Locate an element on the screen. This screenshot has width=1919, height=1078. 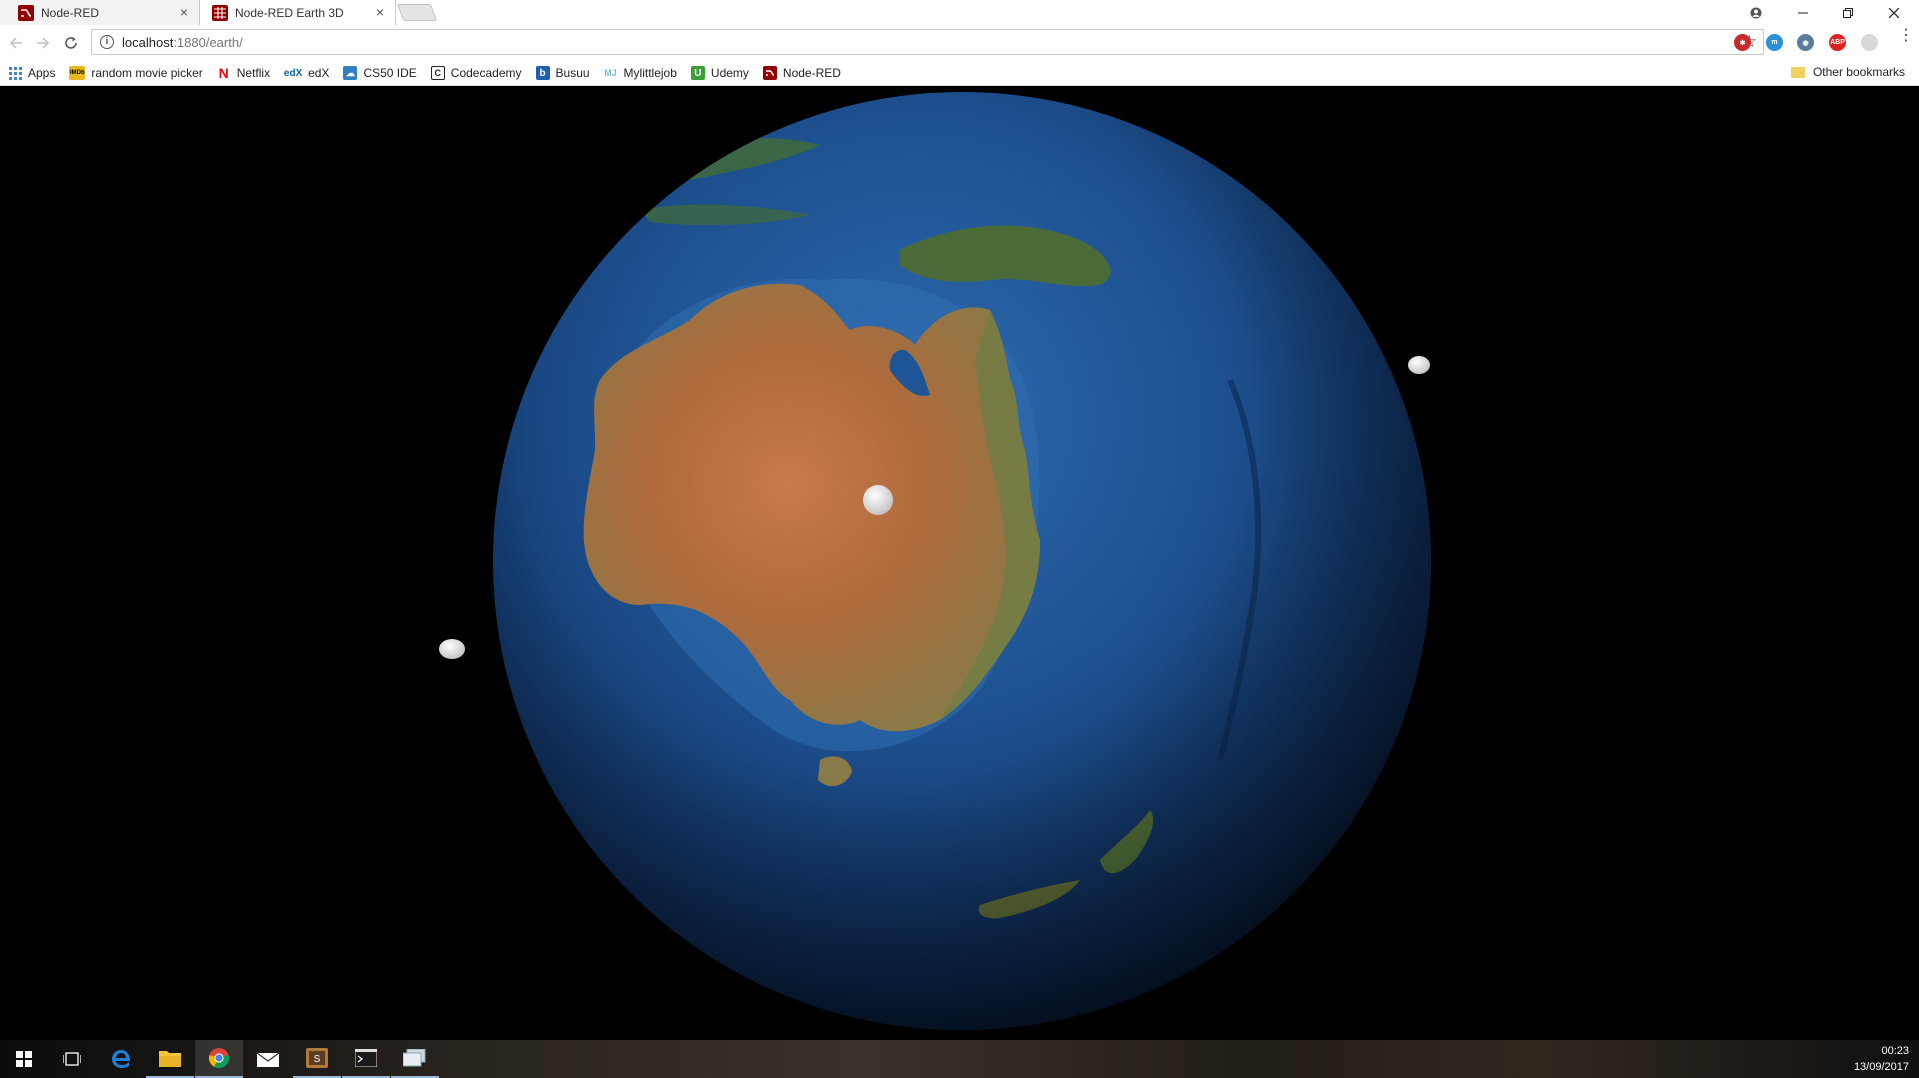
bookmark-label: Apps is located at coordinates (42, 73).